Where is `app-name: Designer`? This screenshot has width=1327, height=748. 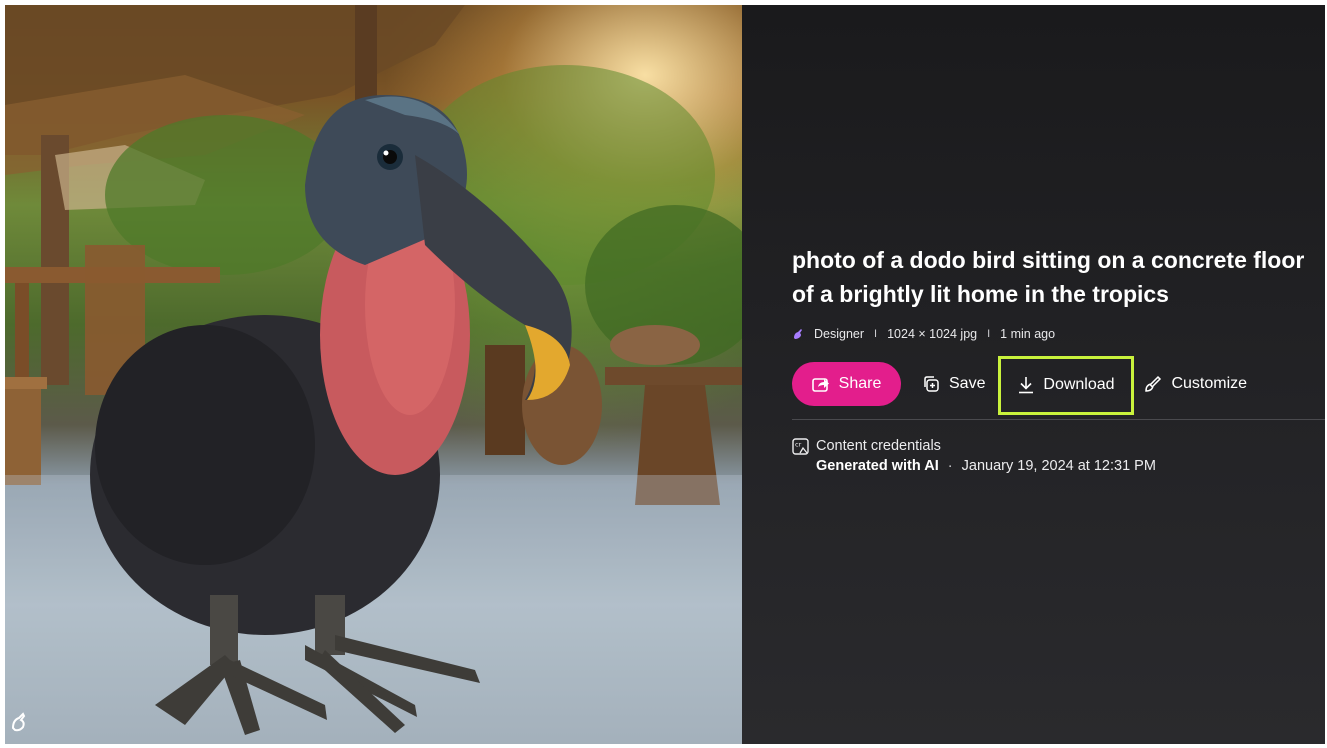
app-name: Designer is located at coordinates (839, 334).